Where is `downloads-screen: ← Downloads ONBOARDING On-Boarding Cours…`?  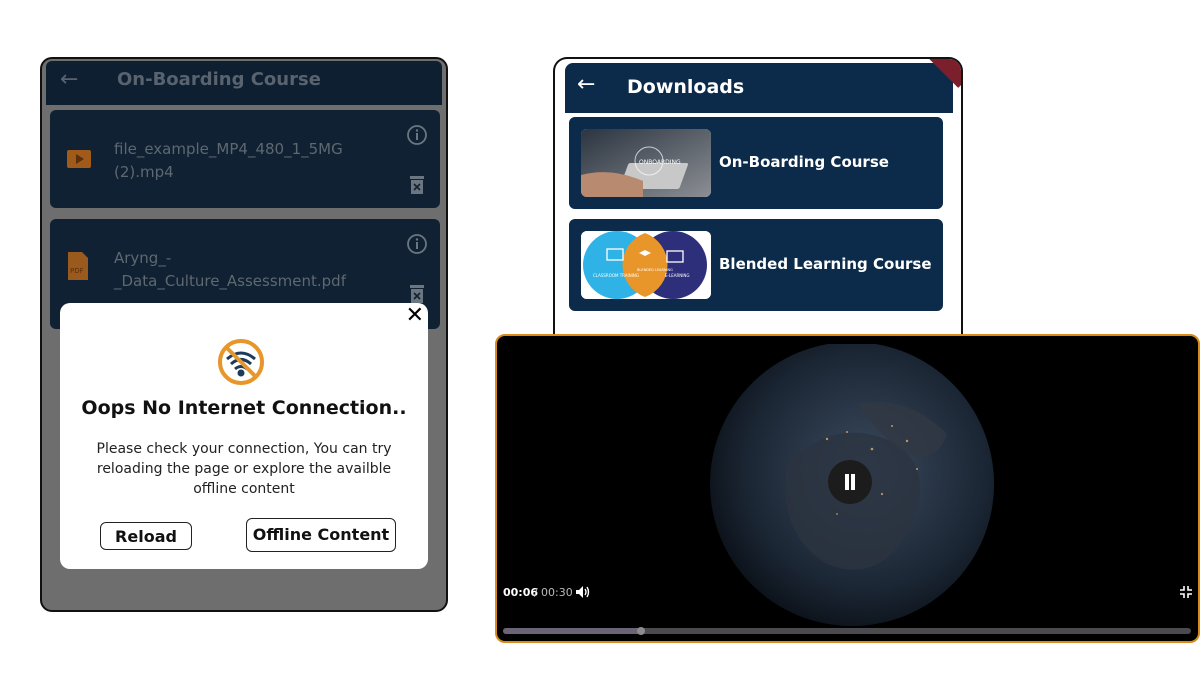
downloads-screen: ← Downloads ONBOARDING On-Boarding Cours… is located at coordinates (758, 208).